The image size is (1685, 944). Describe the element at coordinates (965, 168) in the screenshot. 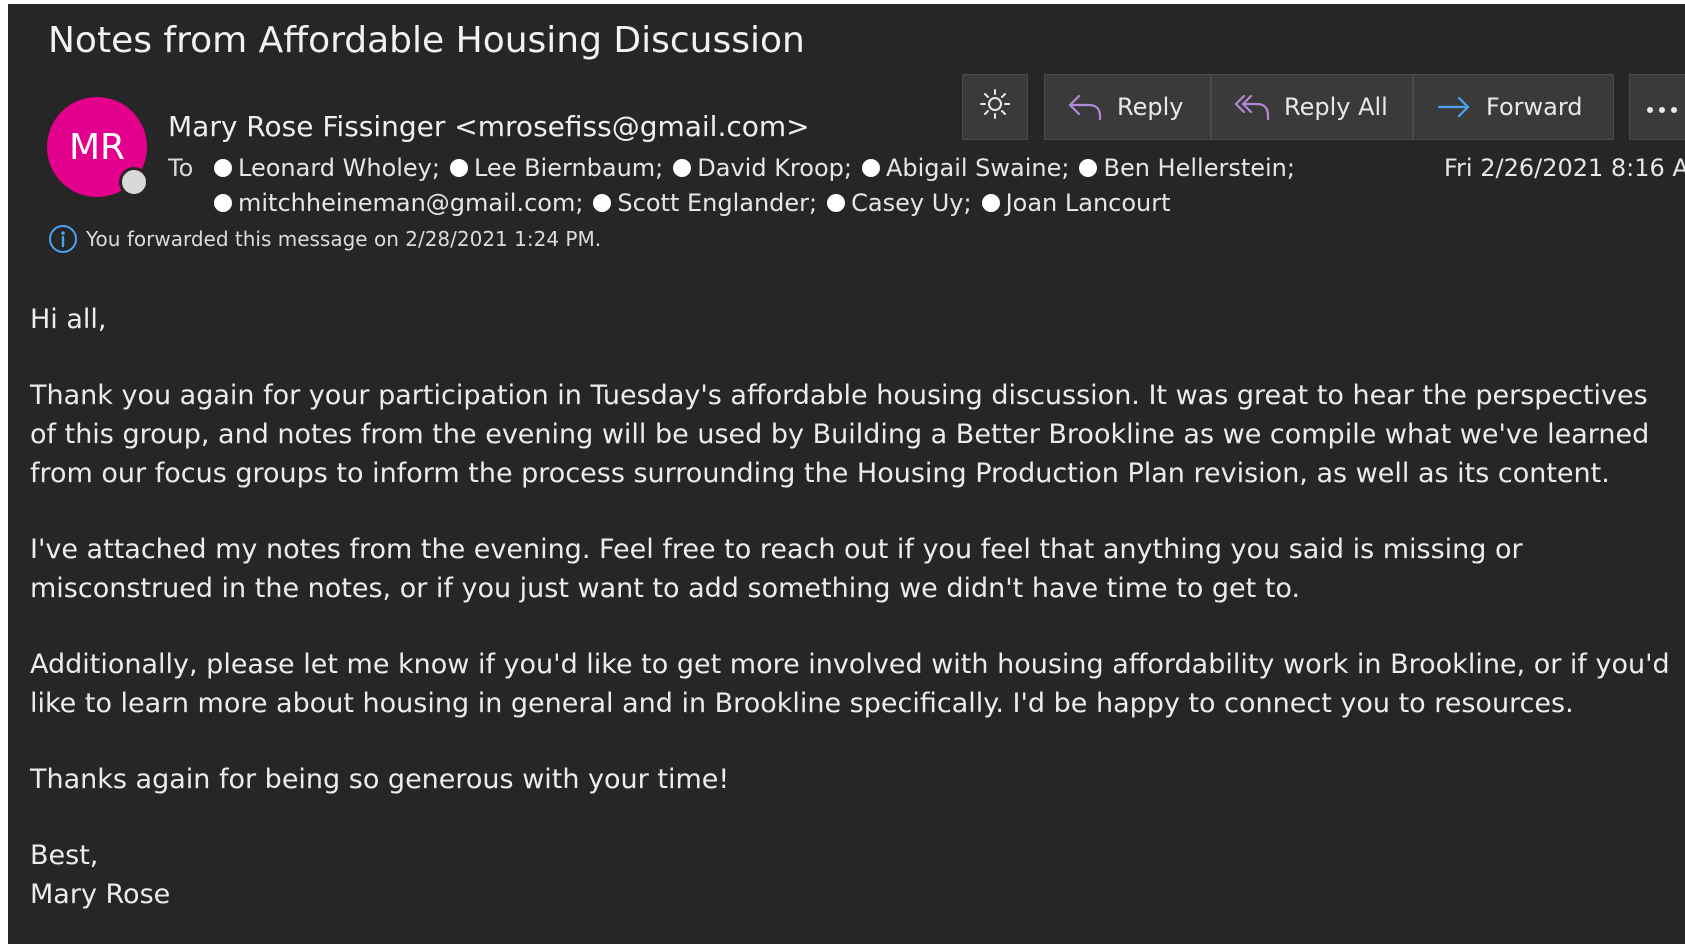

I see `recipient: Abigail Swaine;` at that location.